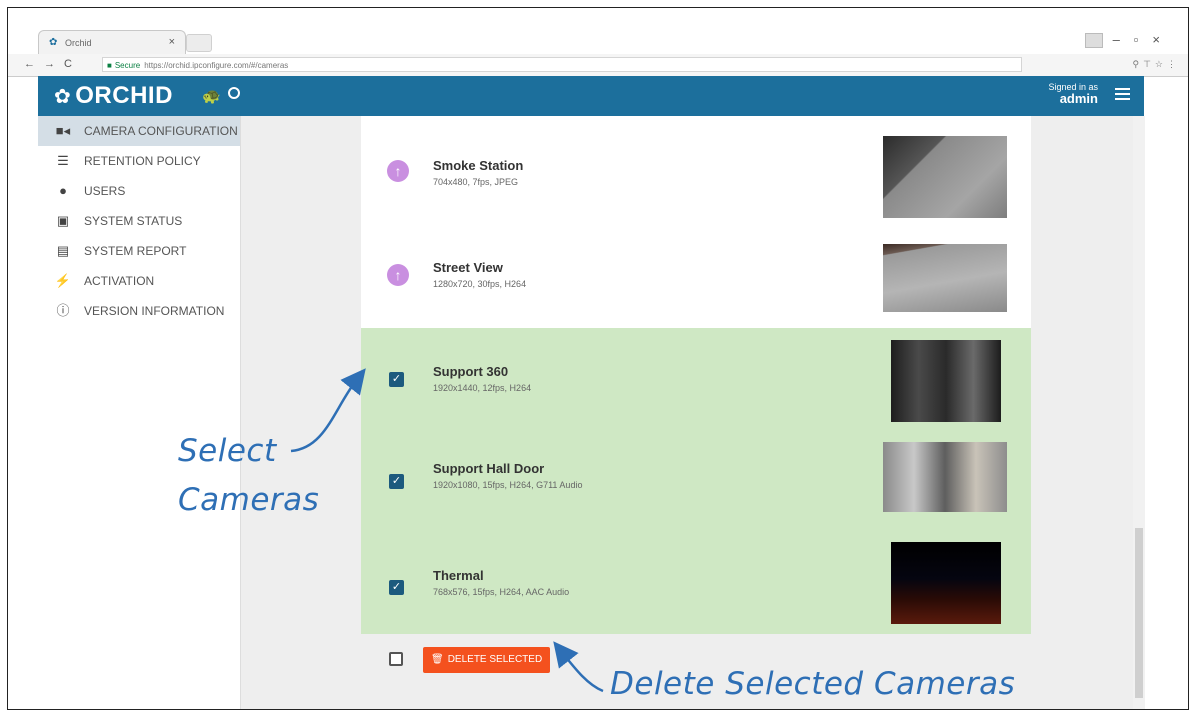 The width and height of the screenshot is (1196, 717). What do you see at coordinates (578, 667) in the screenshot?
I see `arrow-to-delete-button` at bounding box center [578, 667].